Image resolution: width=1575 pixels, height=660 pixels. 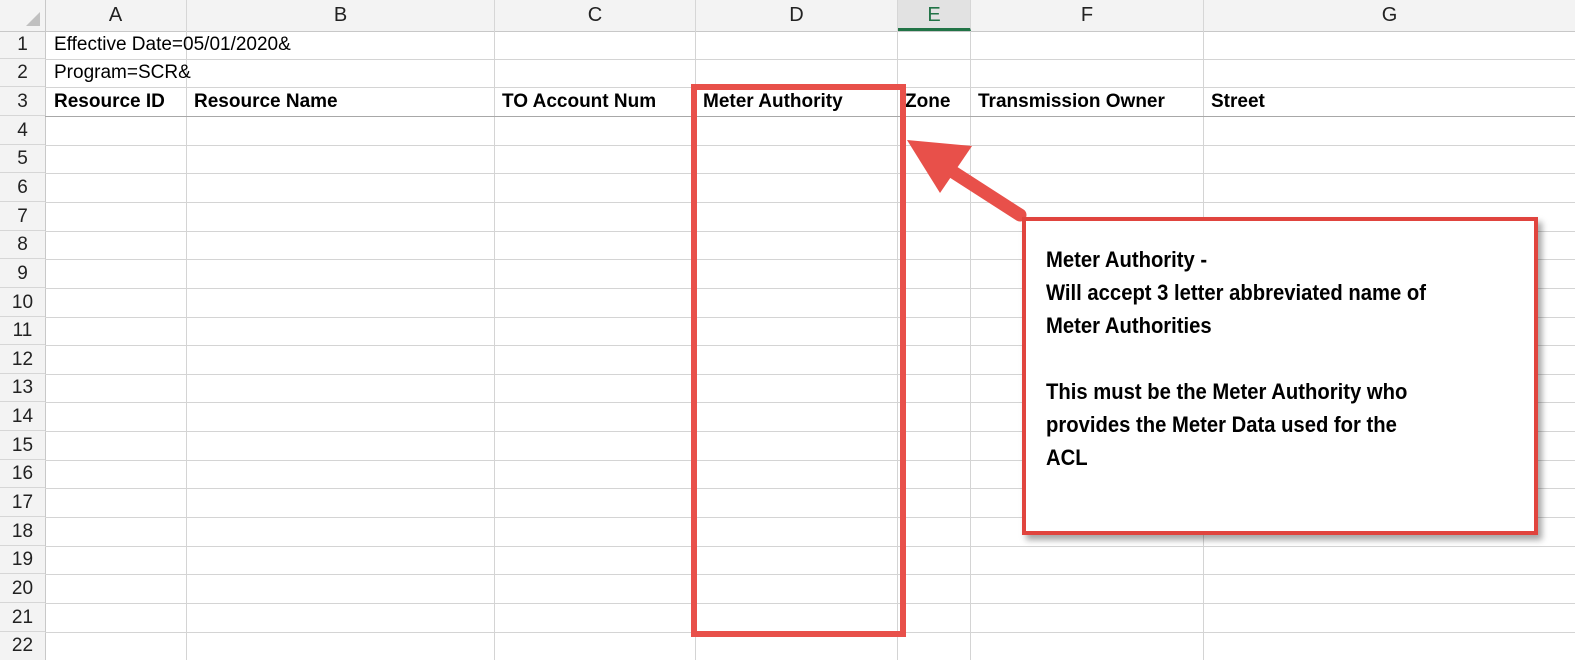 What do you see at coordinates (1221, 424) in the screenshot?
I see `callout-line-5: provides the Meter Data used for the` at bounding box center [1221, 424].